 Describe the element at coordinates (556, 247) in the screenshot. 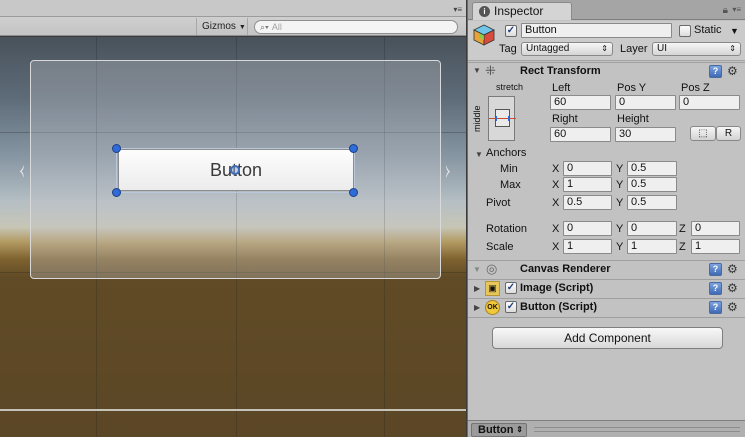

I see `scale-x-label: X` at that location.